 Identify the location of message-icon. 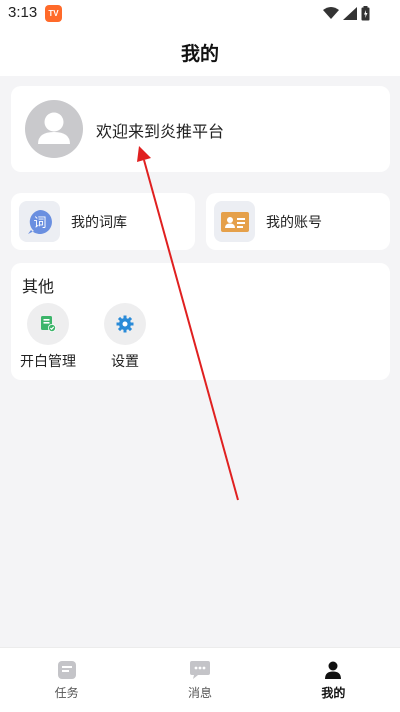
(199, 670).